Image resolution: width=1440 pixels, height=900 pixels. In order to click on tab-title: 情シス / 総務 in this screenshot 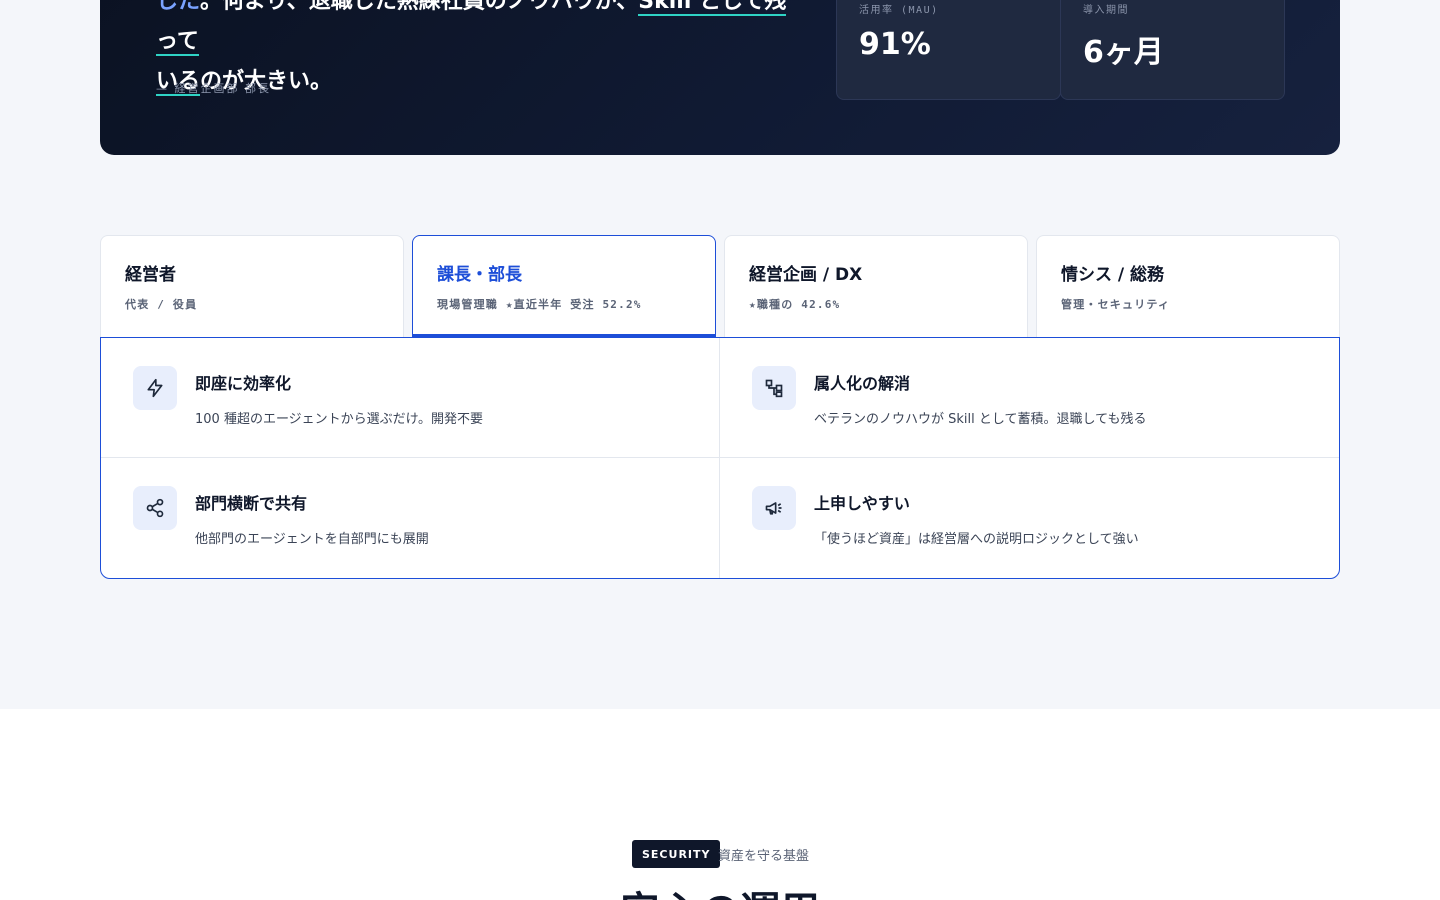, I will do `click(1113, 275)`.